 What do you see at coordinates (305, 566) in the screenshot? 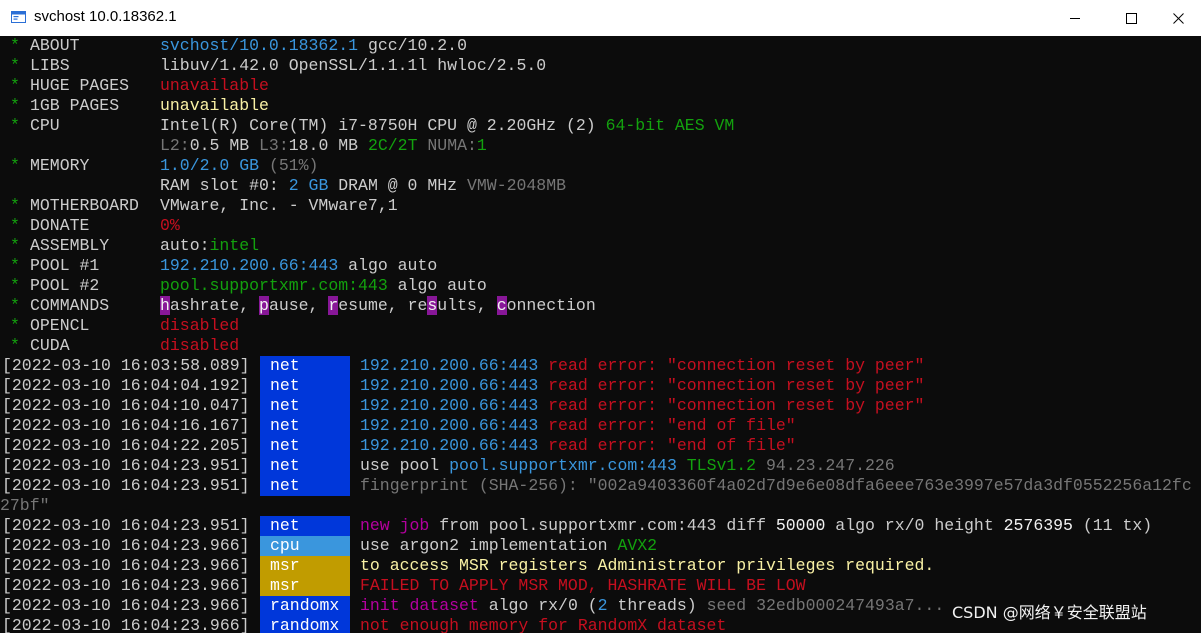
I see `log-tag: msr` at bounding box center [305, 566].